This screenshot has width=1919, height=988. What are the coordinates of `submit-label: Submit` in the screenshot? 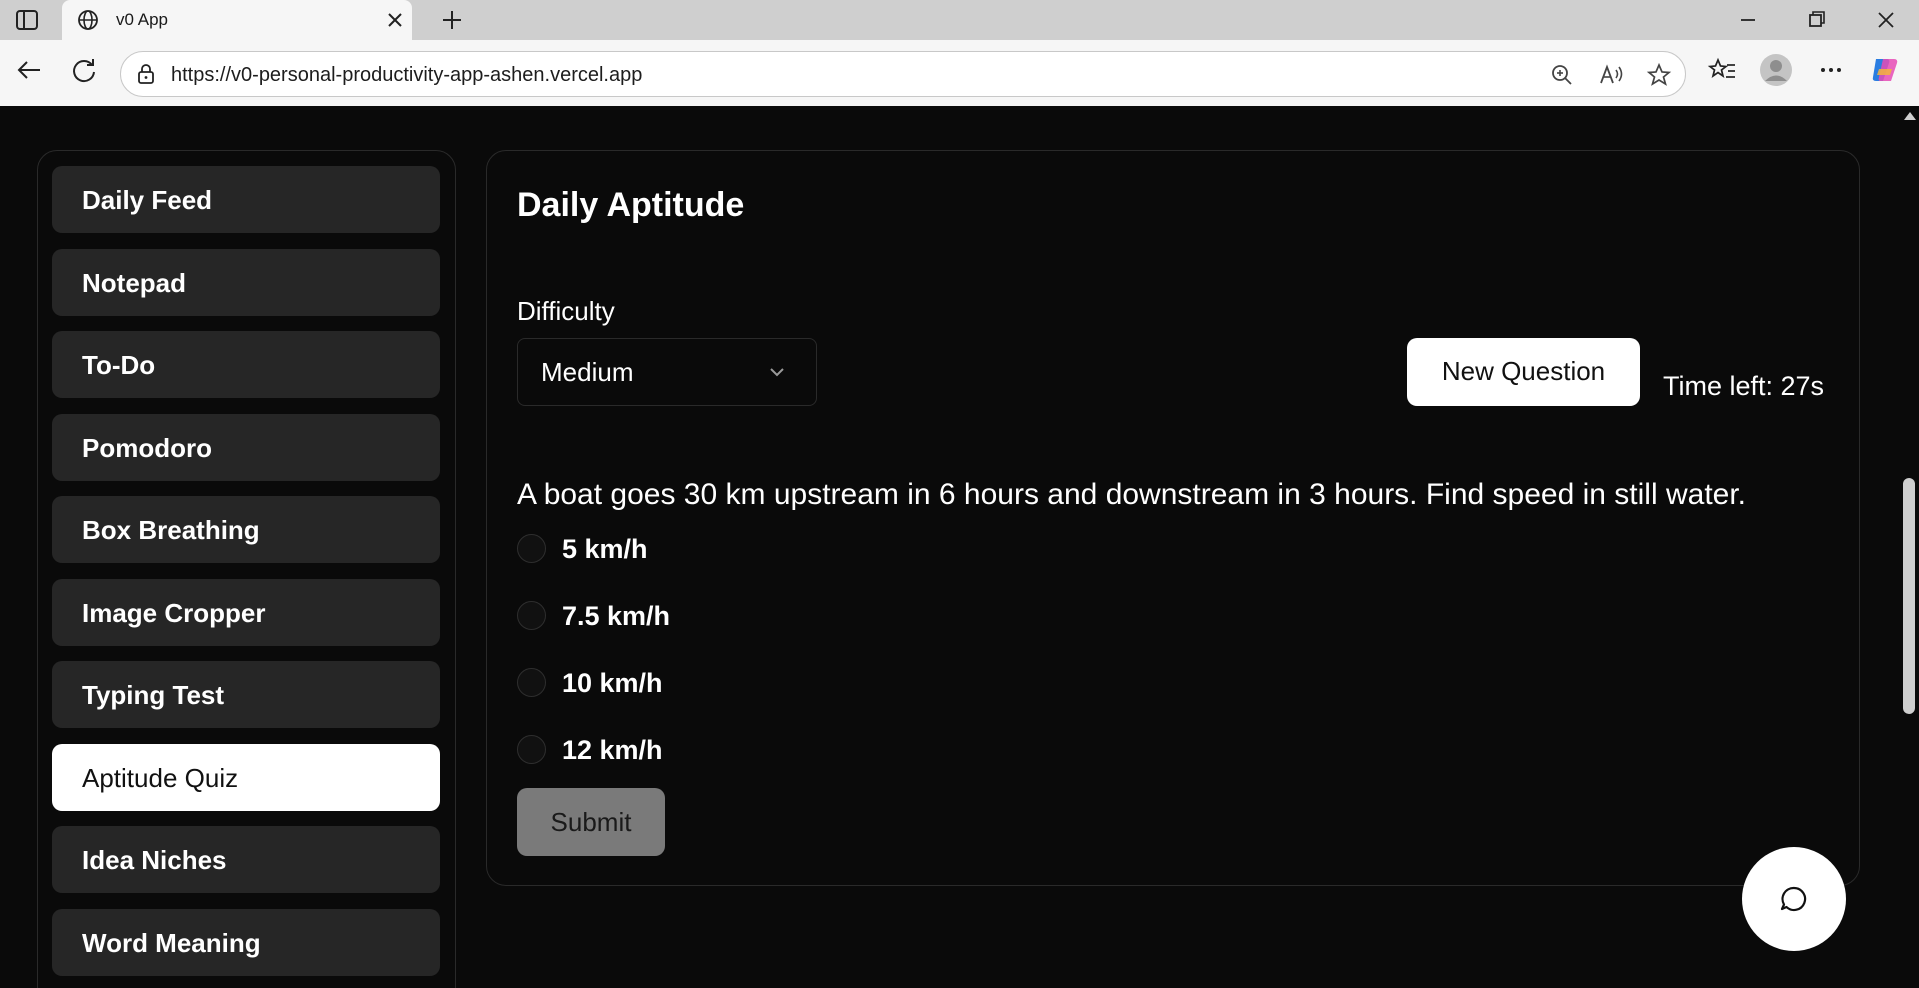 It's located at (591, 822).